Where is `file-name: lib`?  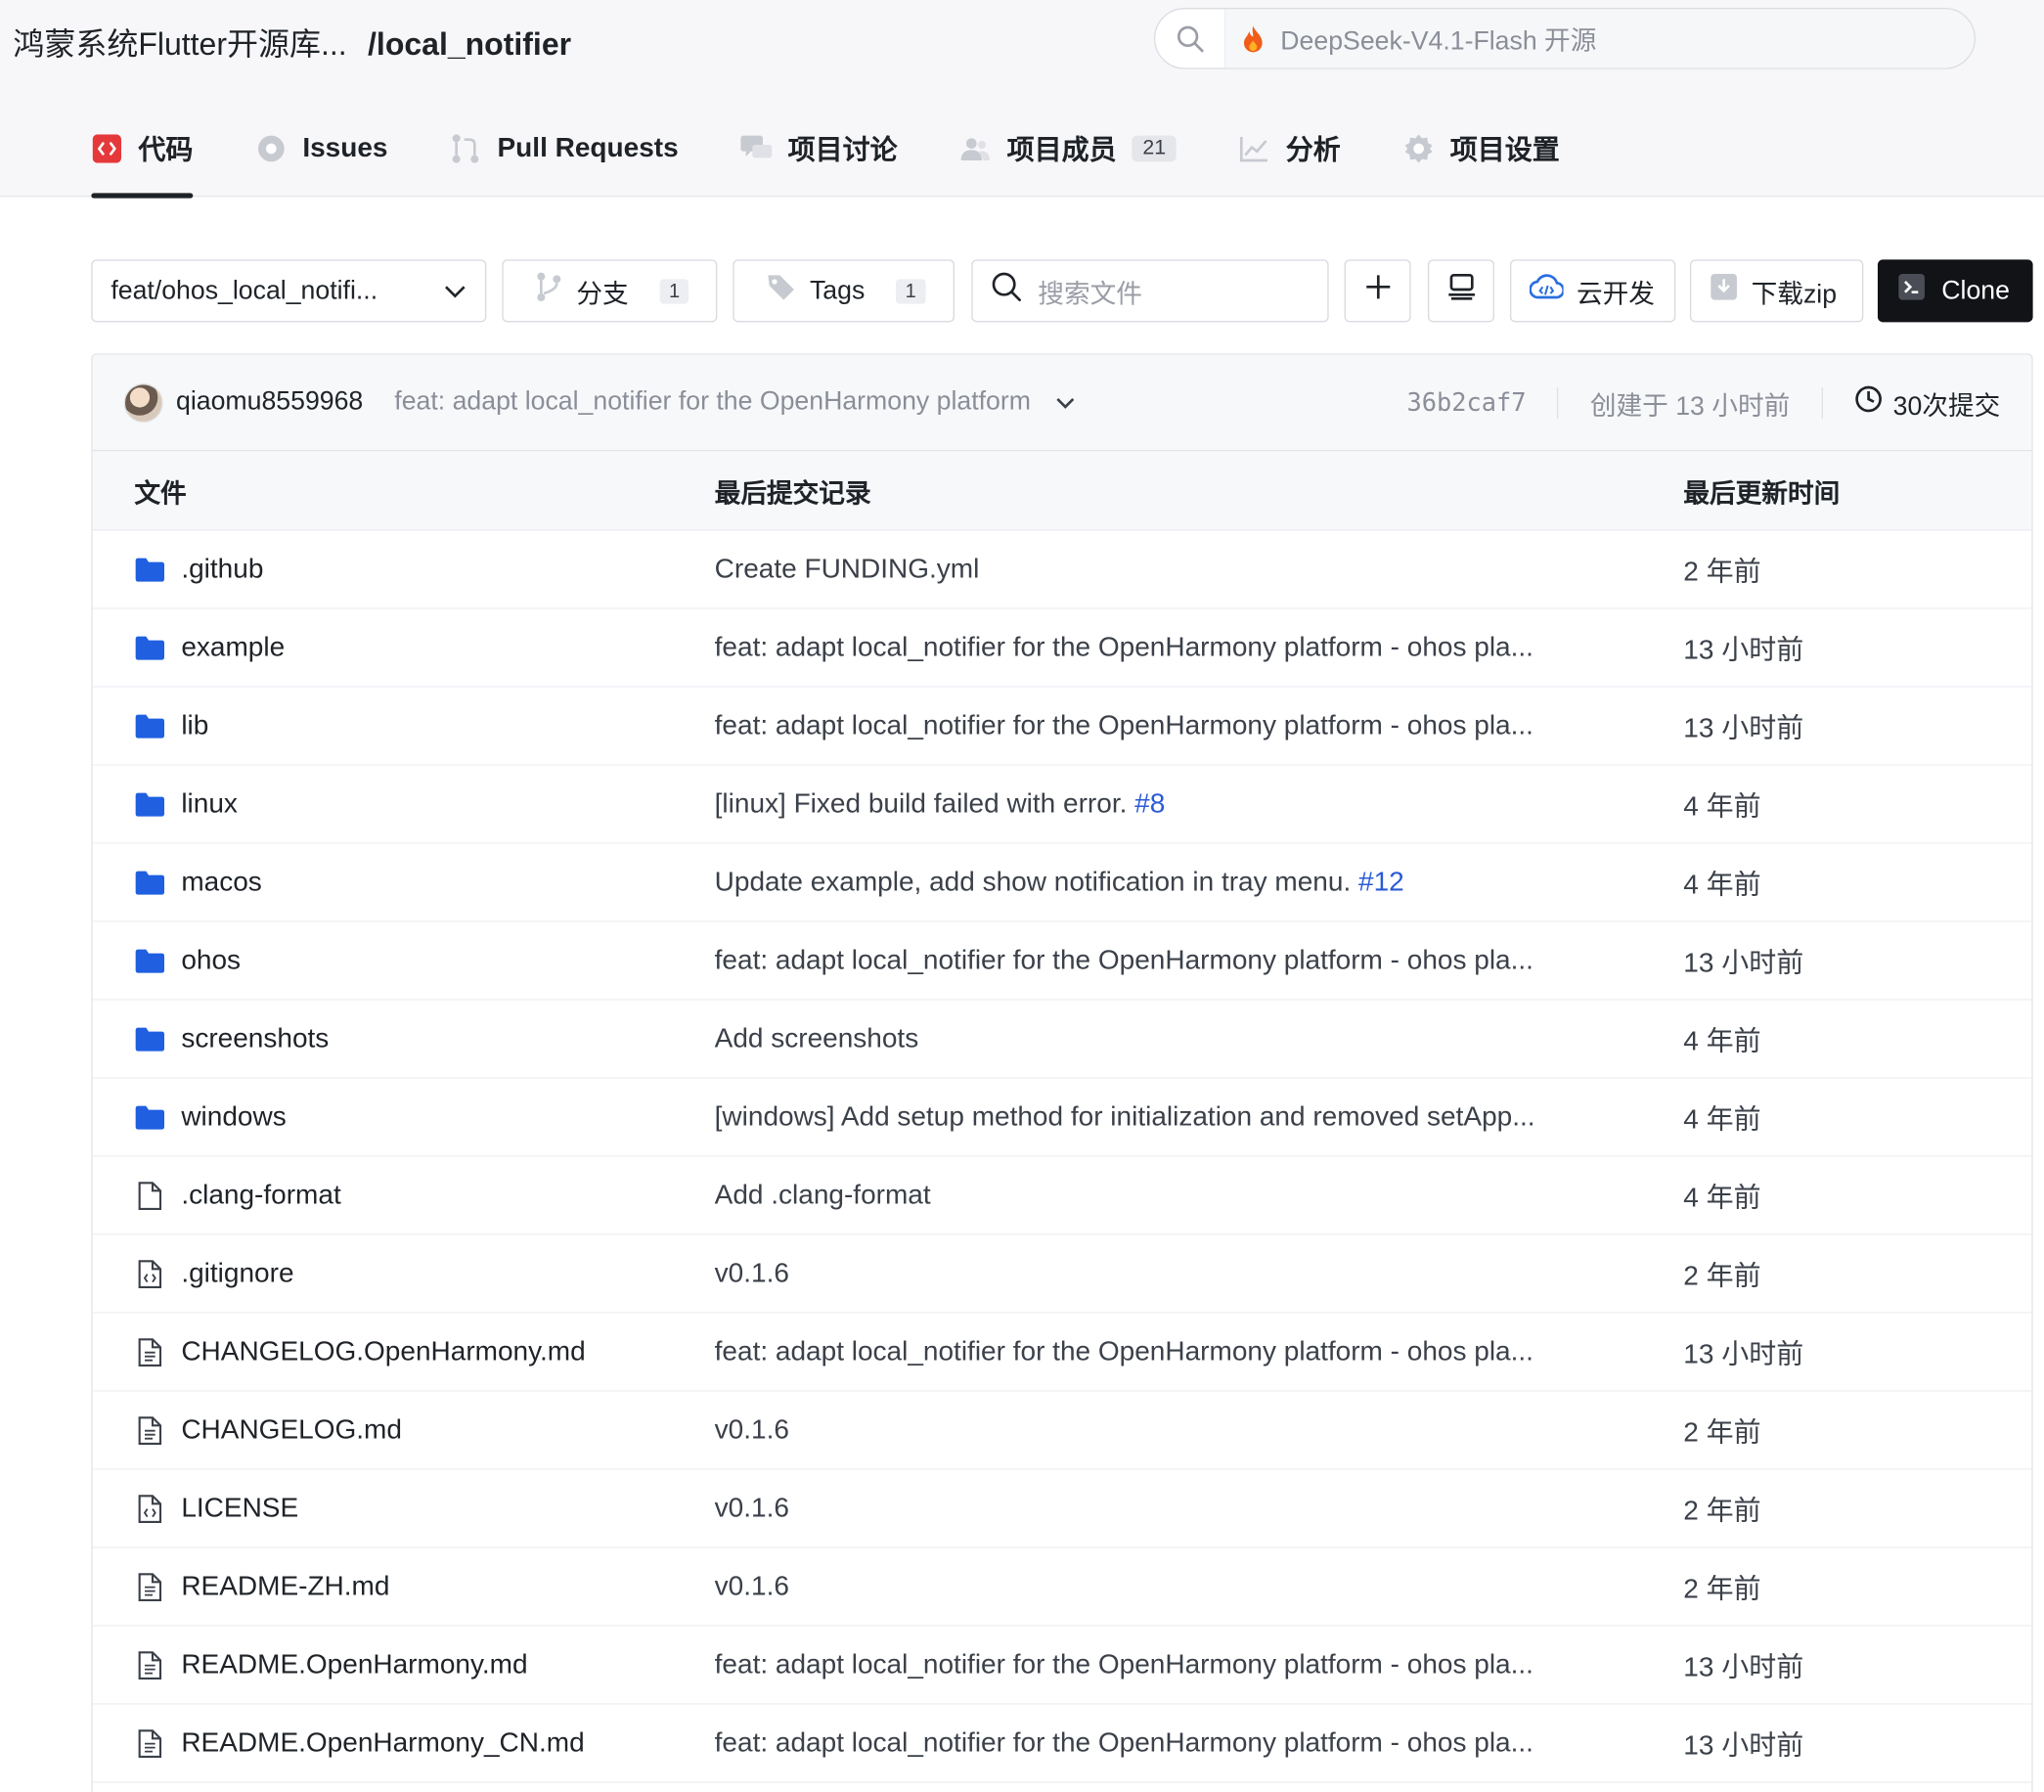
file-name: lib is located at coordinates (194, 725).